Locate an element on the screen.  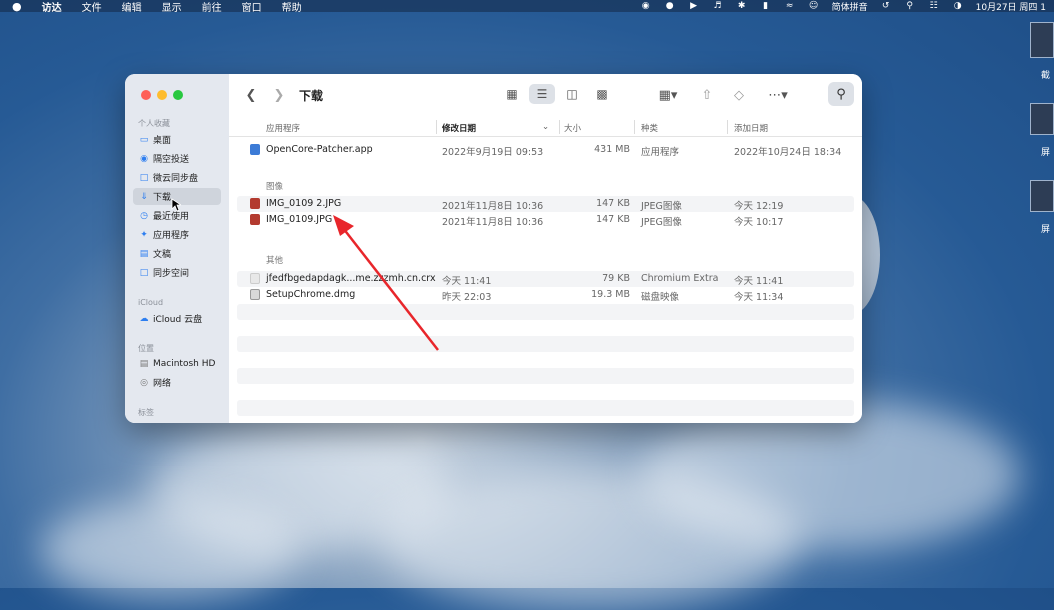
annotation-arrow is located at coordinates (386, 283).